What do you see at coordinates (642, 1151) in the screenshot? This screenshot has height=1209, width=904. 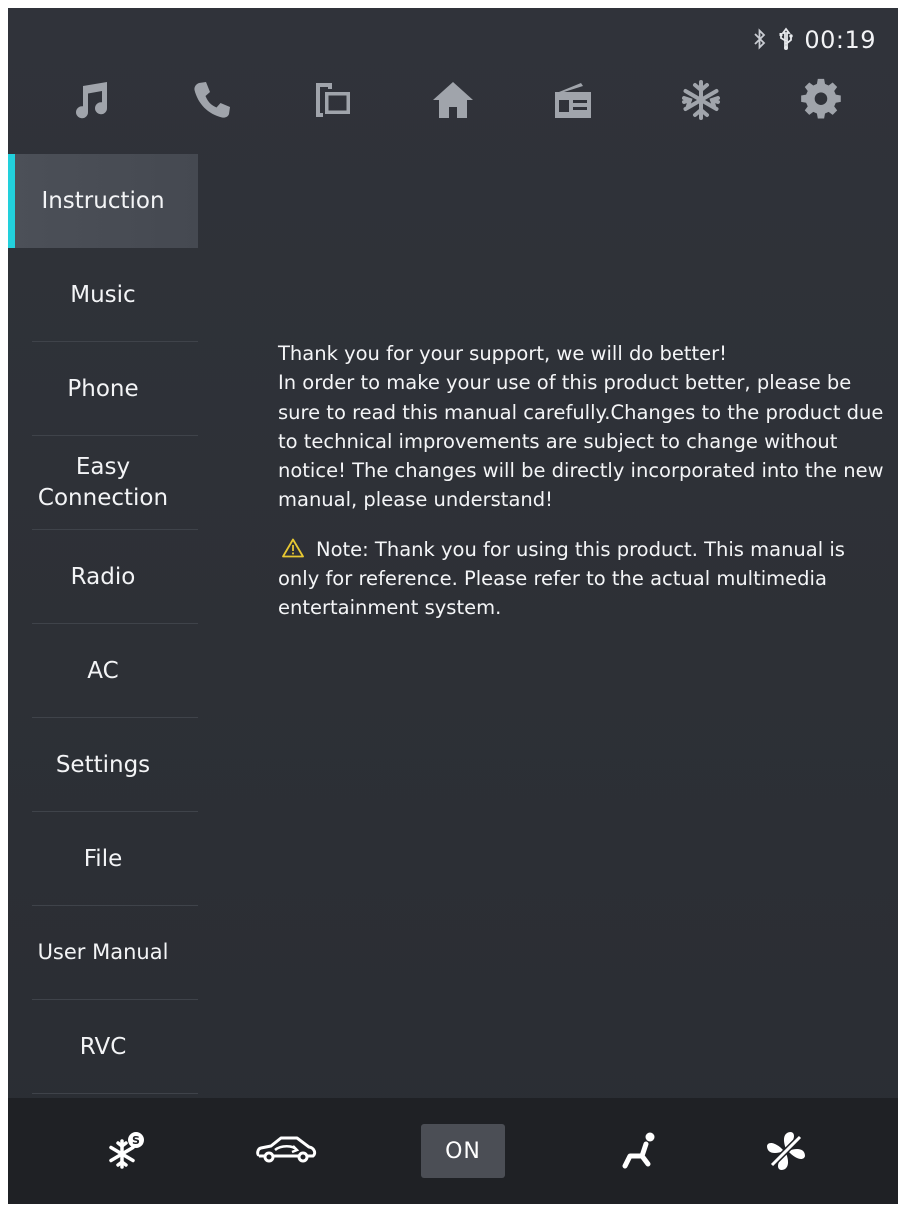 I see `seat-airflow-icon` at bounding box center [642, 1151].